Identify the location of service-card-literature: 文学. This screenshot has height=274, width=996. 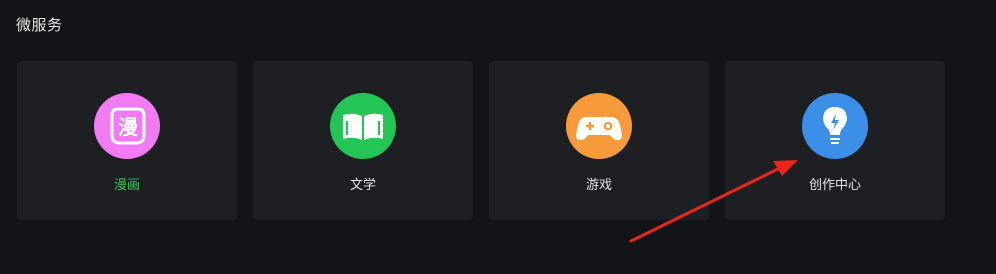
(363, 140).